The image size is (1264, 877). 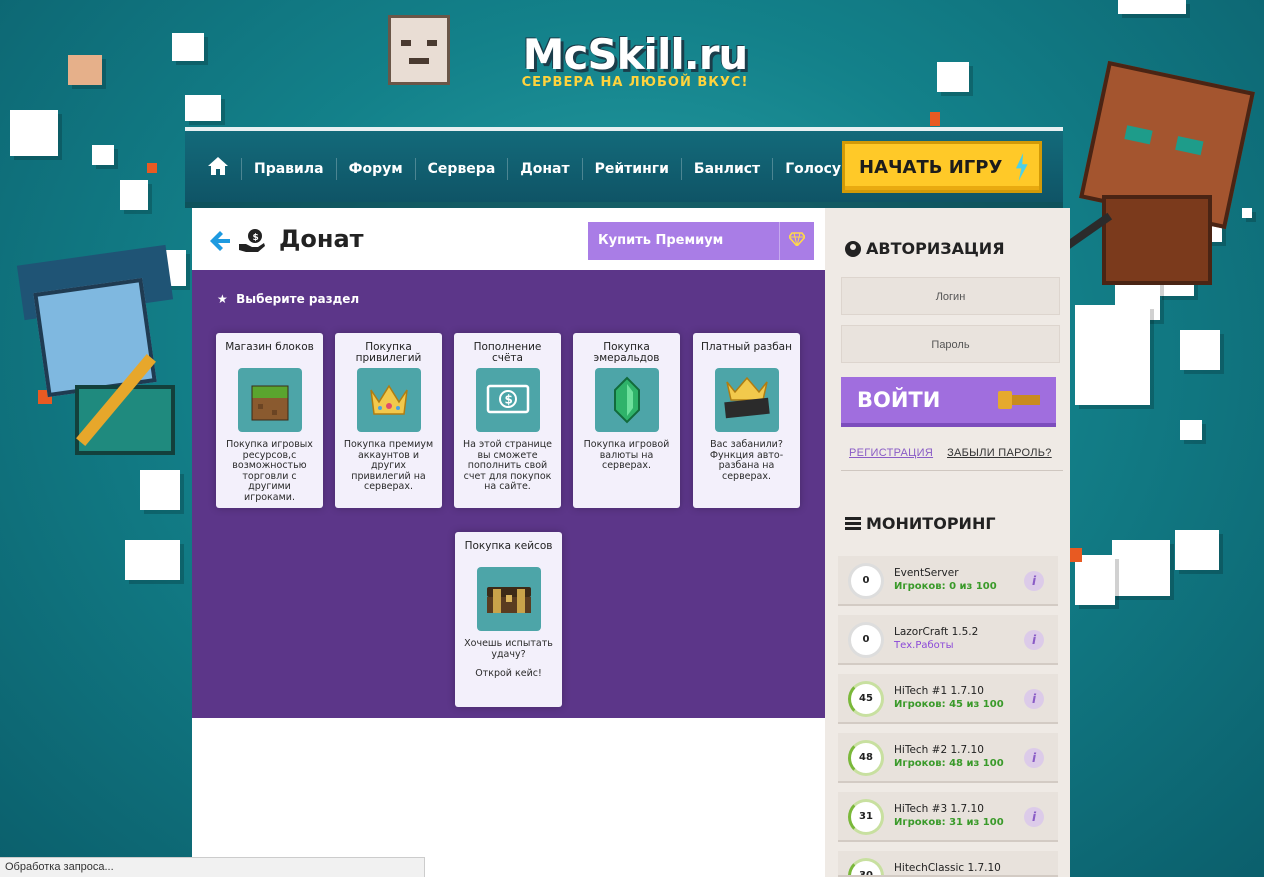 What do you see at coordinates (631, 168) in the screenshot?
I see `nav-item-ratings: Рейтинги` at bounding box center [631, 168].